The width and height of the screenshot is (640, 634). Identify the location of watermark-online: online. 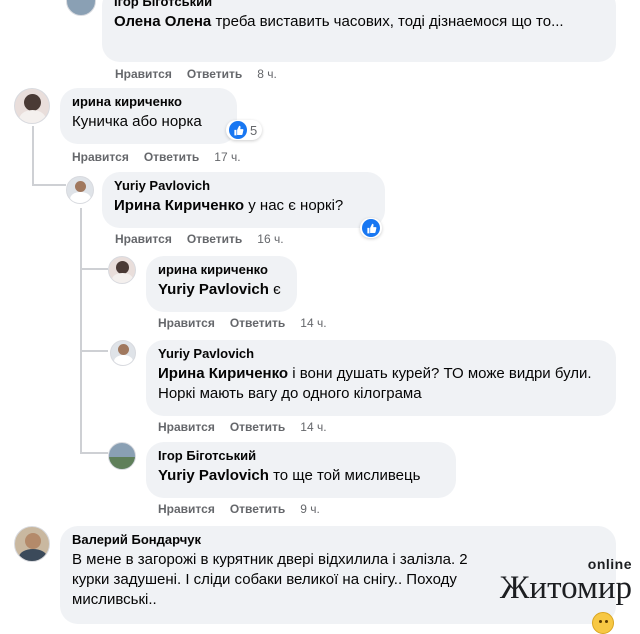
(609, 564).